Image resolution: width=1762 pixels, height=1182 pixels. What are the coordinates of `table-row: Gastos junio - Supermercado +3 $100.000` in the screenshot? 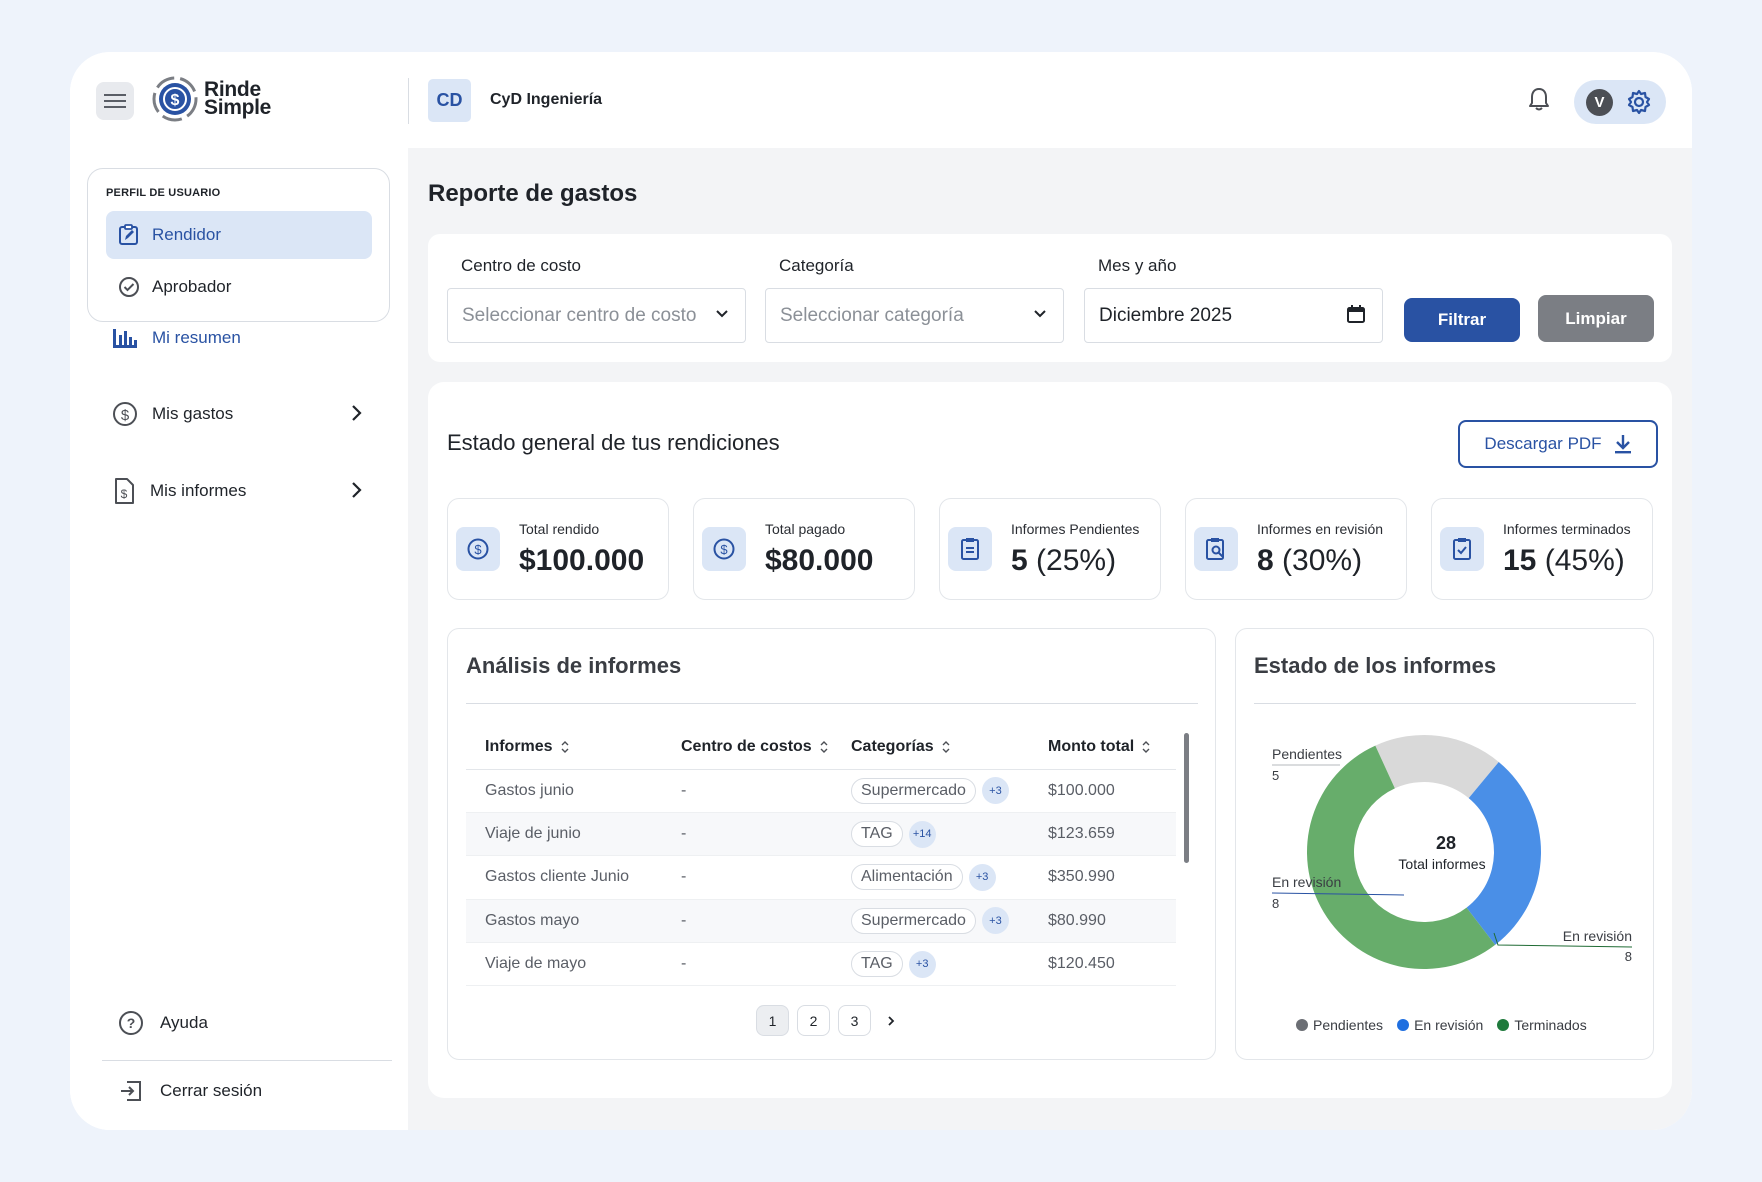 It's located at (821, 791).